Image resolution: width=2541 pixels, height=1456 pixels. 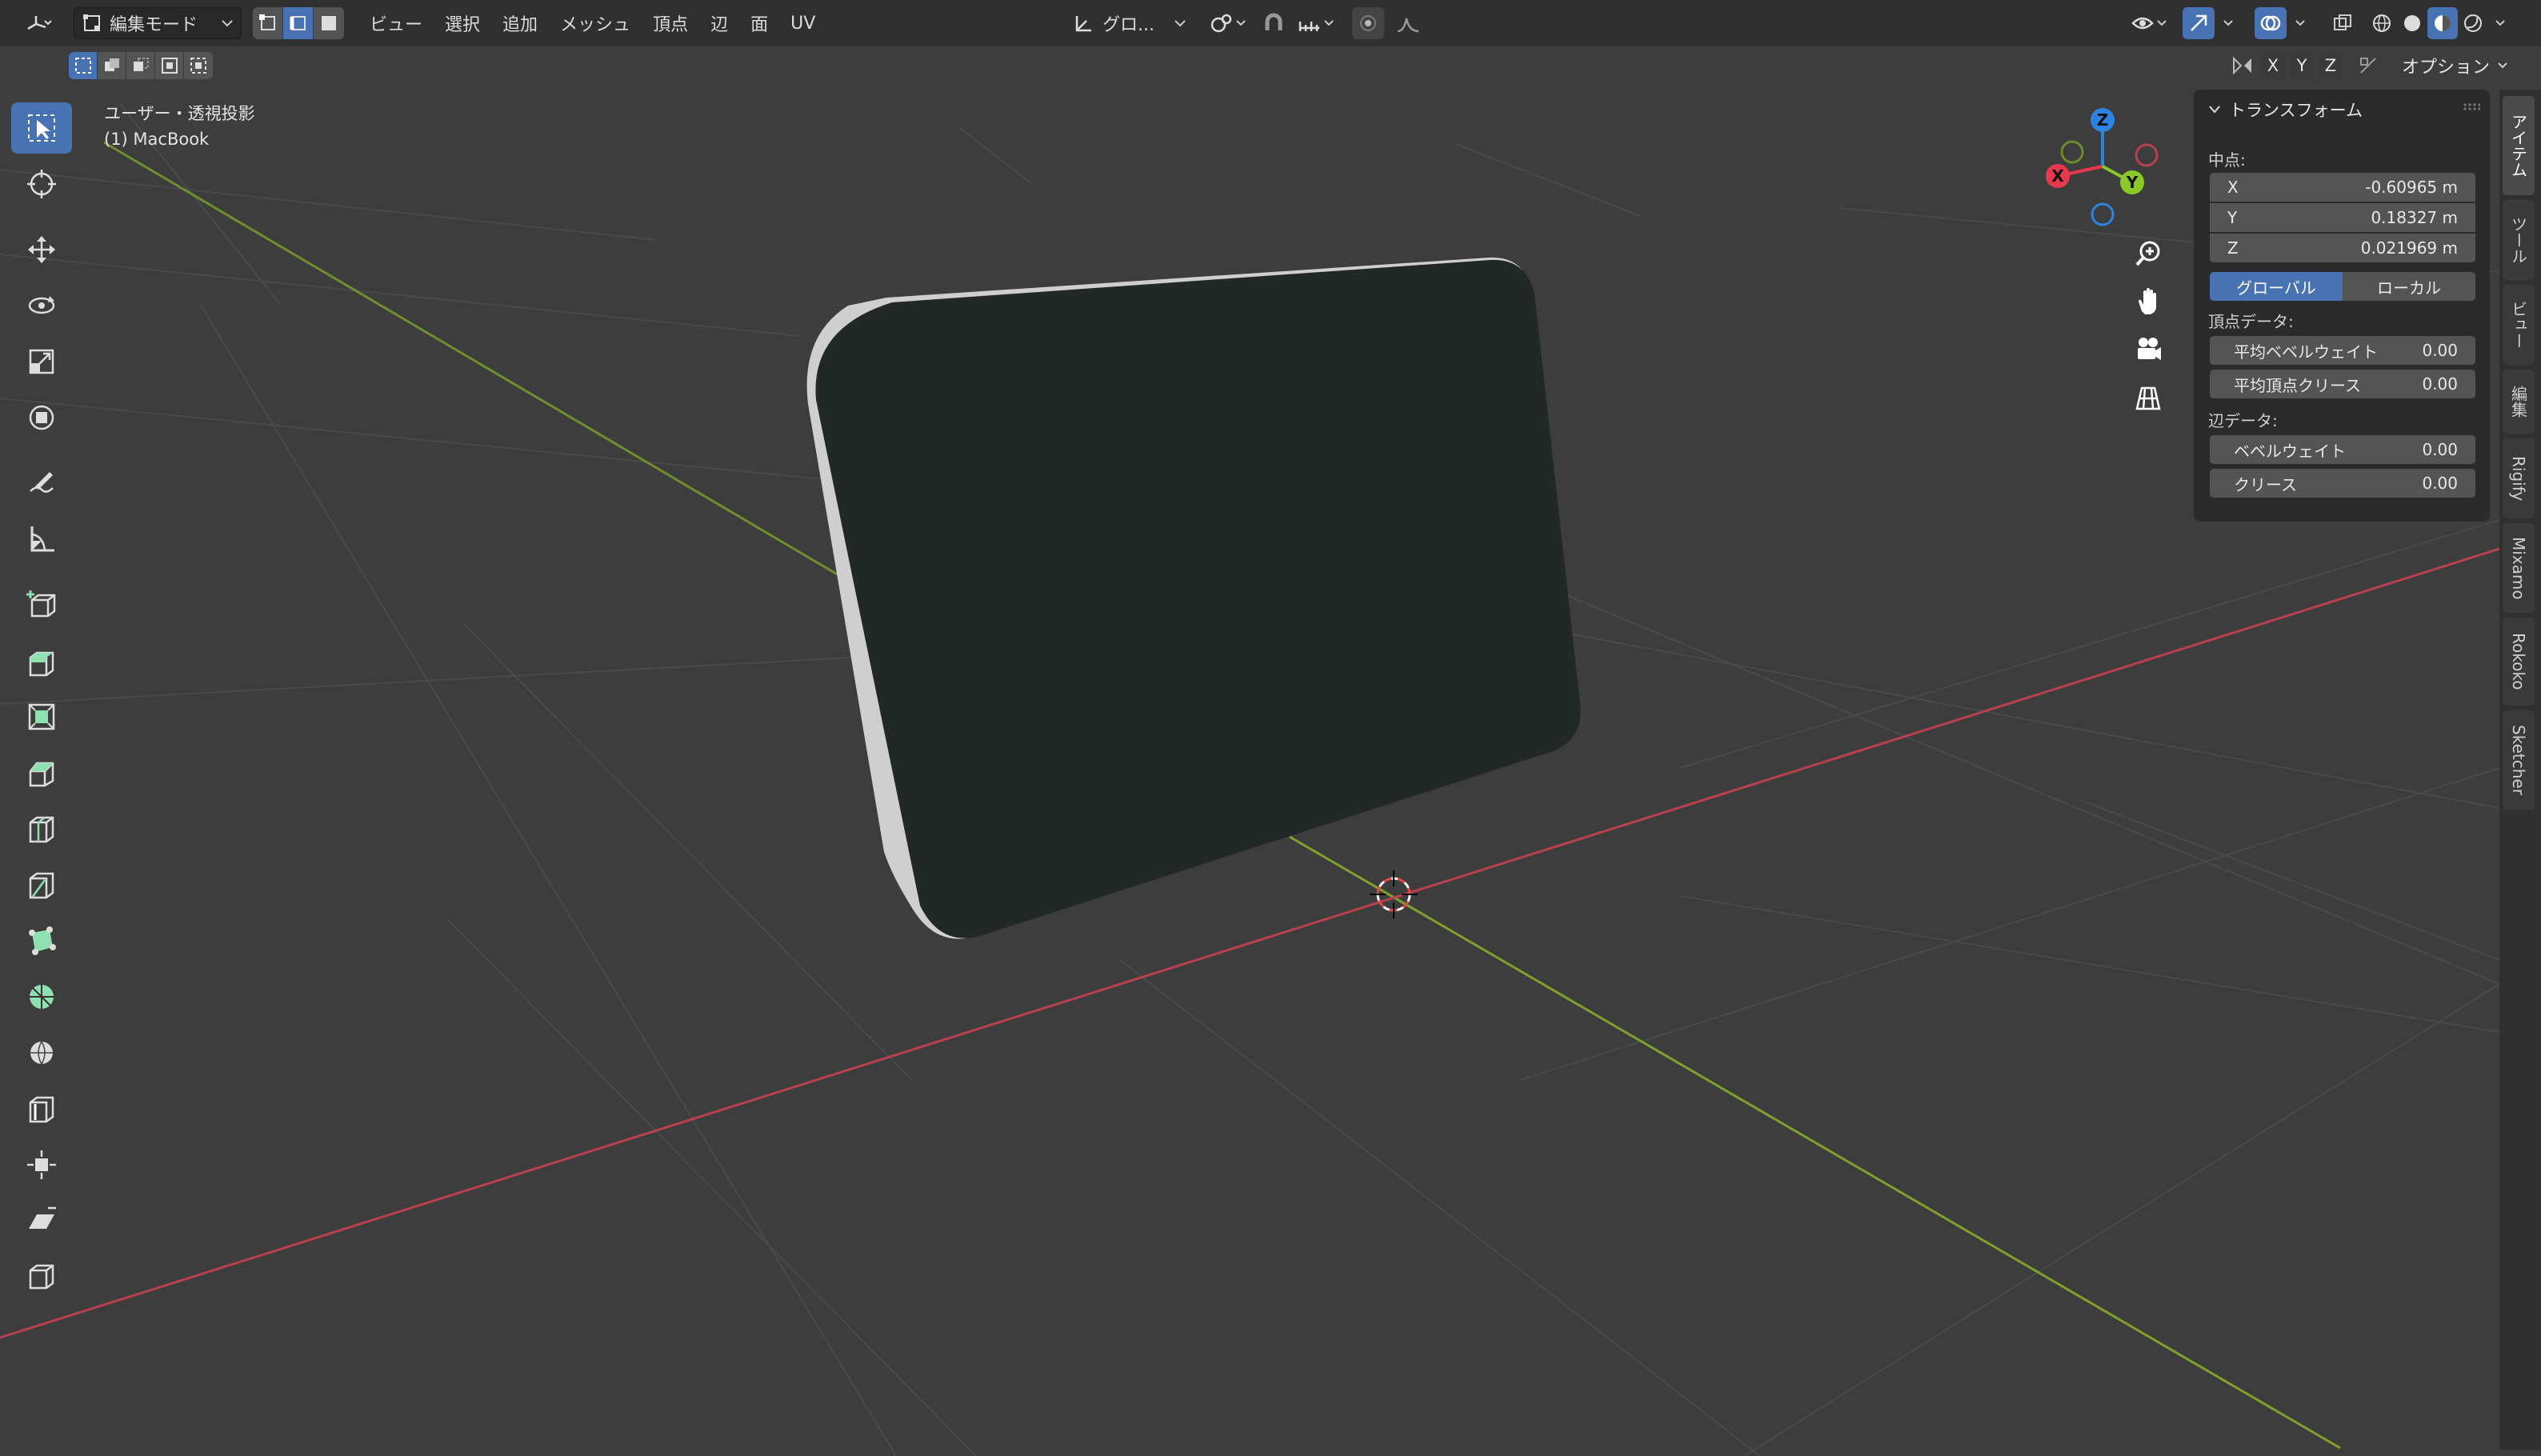 What do you see at coordinates (42, 1164) in the screenshot?
I see `shrink-fatten-tool` at bounding box center [42, 1164].